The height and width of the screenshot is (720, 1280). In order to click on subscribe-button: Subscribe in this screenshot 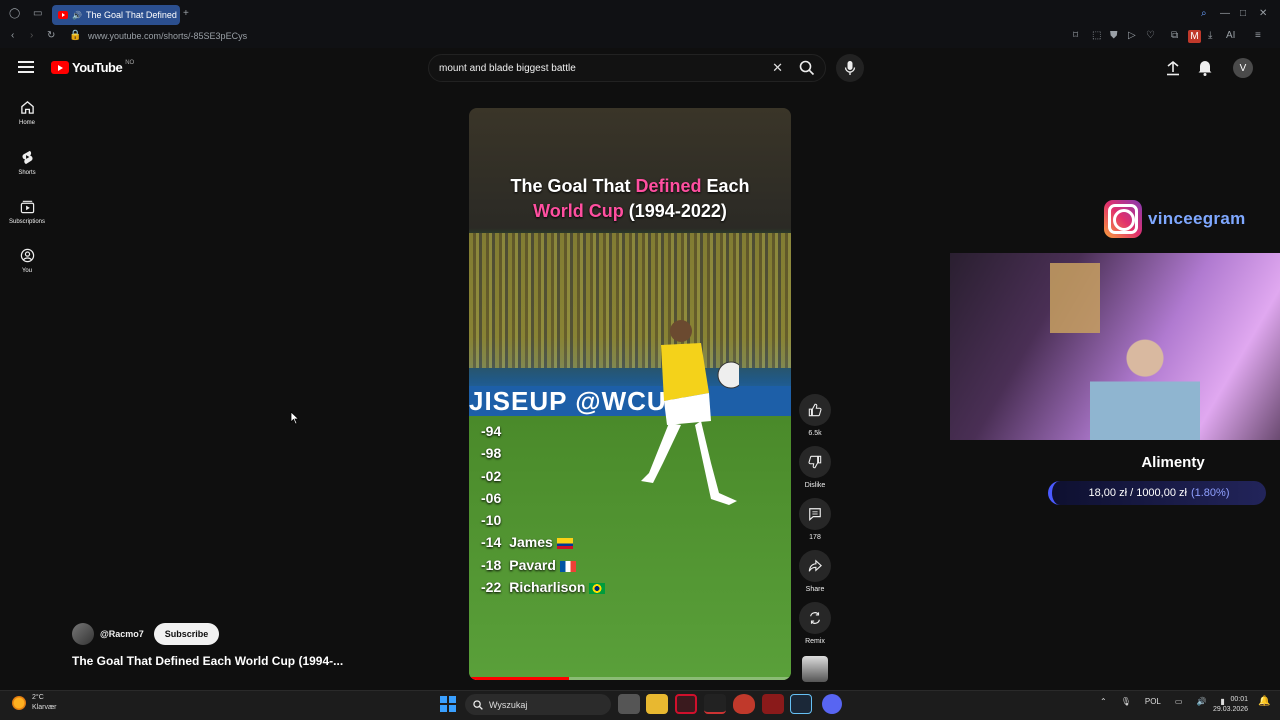, I will do `click(186, 634)`.